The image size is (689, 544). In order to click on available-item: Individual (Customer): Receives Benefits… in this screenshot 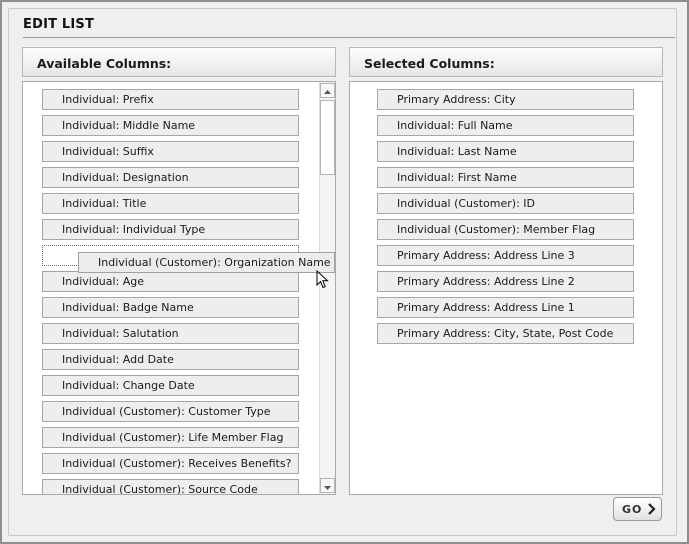, I will do `click(170, 463)`.